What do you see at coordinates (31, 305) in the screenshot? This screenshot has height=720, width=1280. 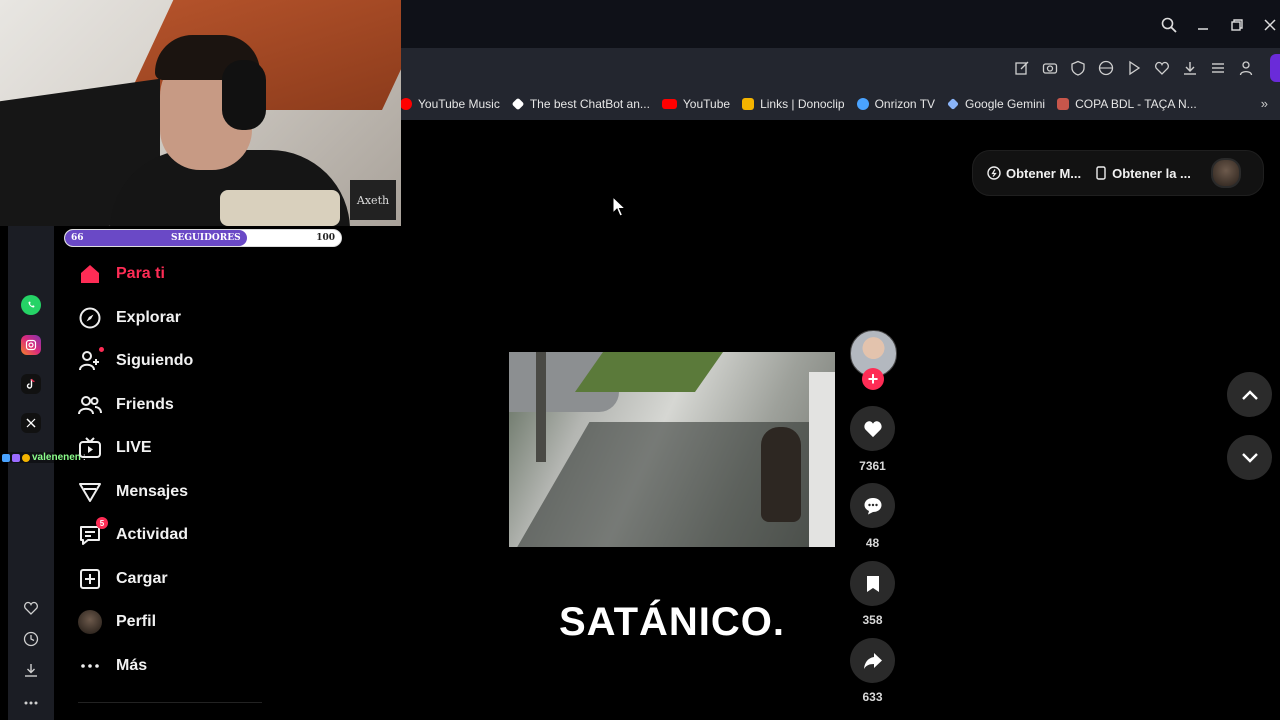 I see `whatsapp-icon` at bounding box center [31, 305].